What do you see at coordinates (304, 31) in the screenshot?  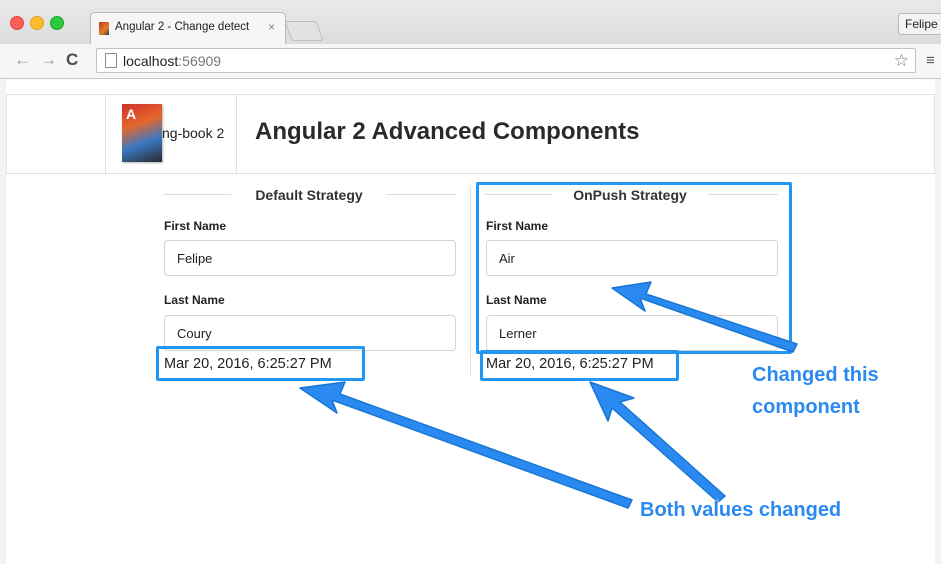 I see `new-tab-button` at bounding box center [304, 31].